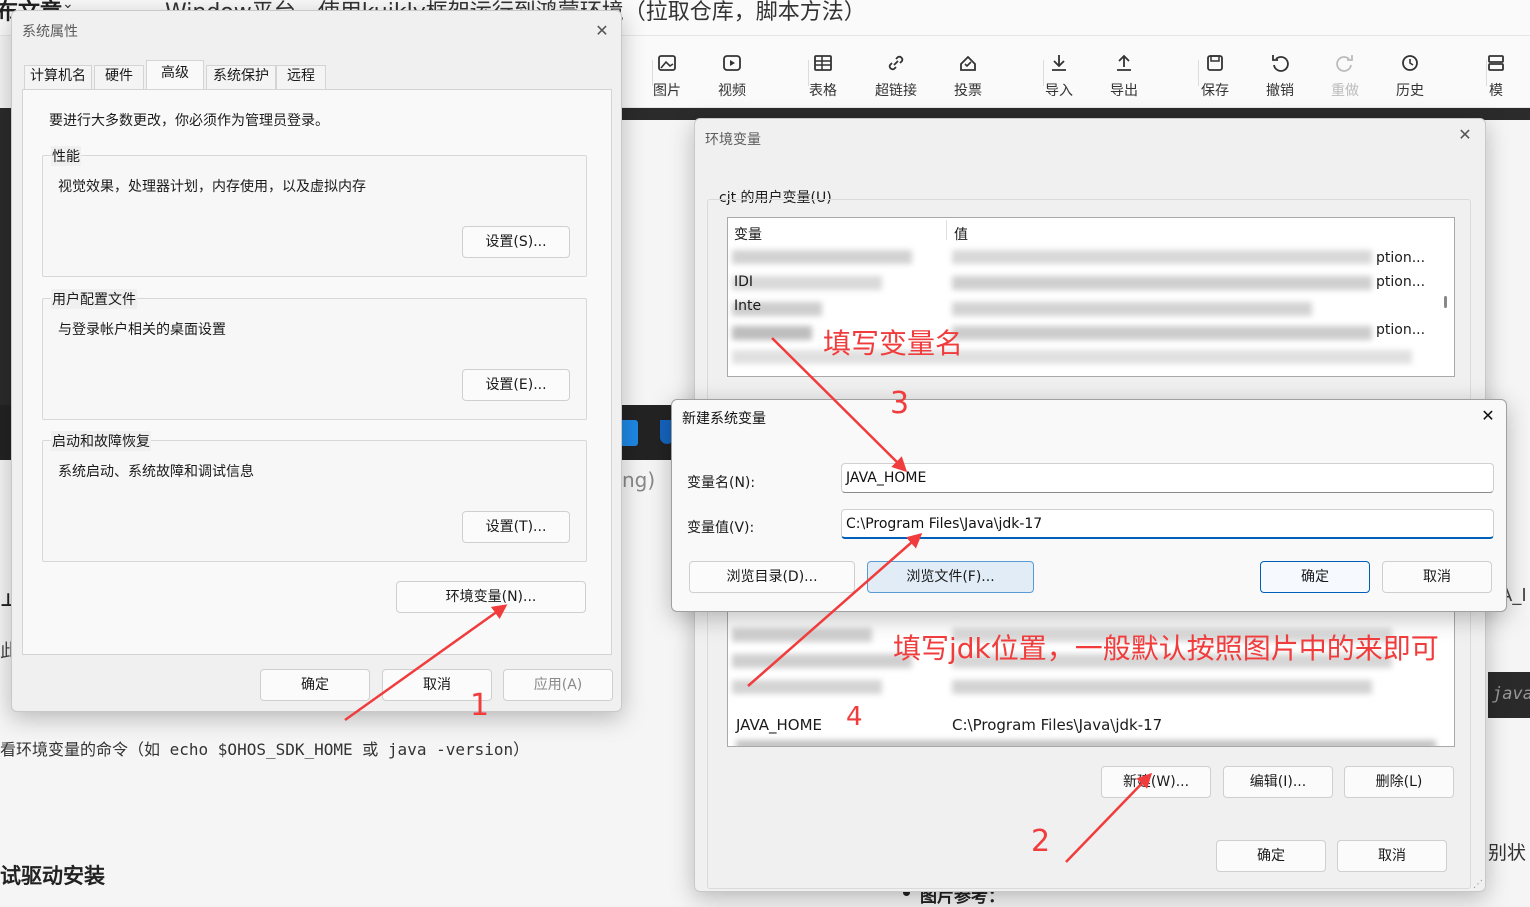 The image size is (1530, 907). I want to click on annotation-fill-name: 填写变量名, so click(893, 343).